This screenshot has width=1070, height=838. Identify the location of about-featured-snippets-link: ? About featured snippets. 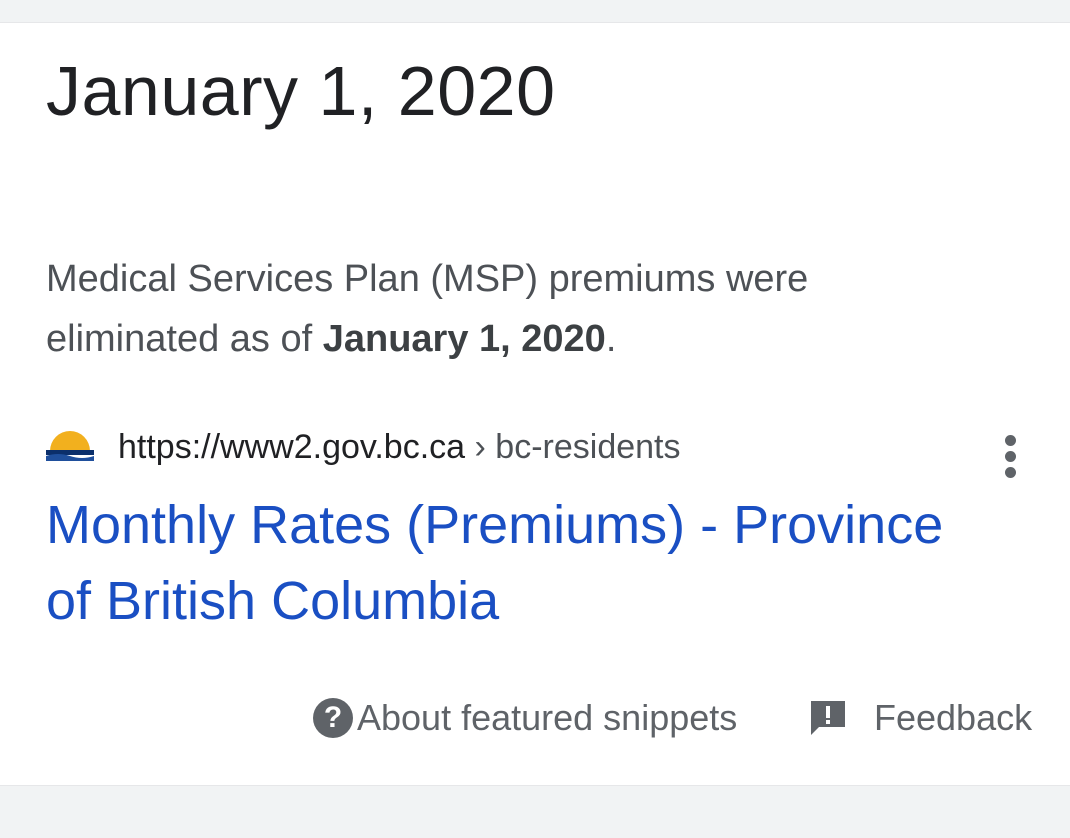
(525, 718).